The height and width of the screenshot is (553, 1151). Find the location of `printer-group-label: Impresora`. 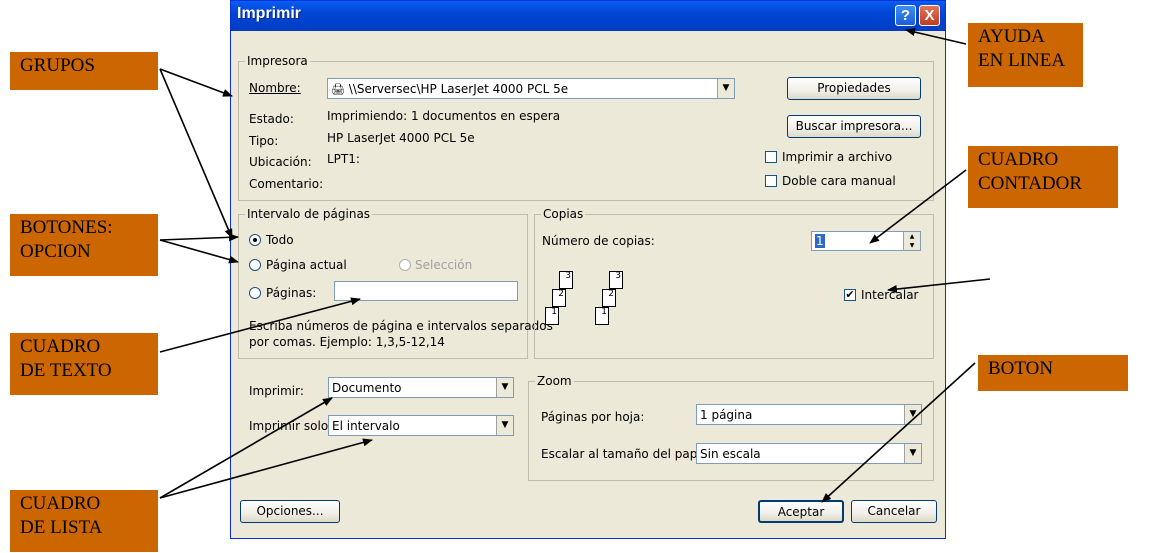

printer-group-label: Impresora is located at coordinates (277, 61).